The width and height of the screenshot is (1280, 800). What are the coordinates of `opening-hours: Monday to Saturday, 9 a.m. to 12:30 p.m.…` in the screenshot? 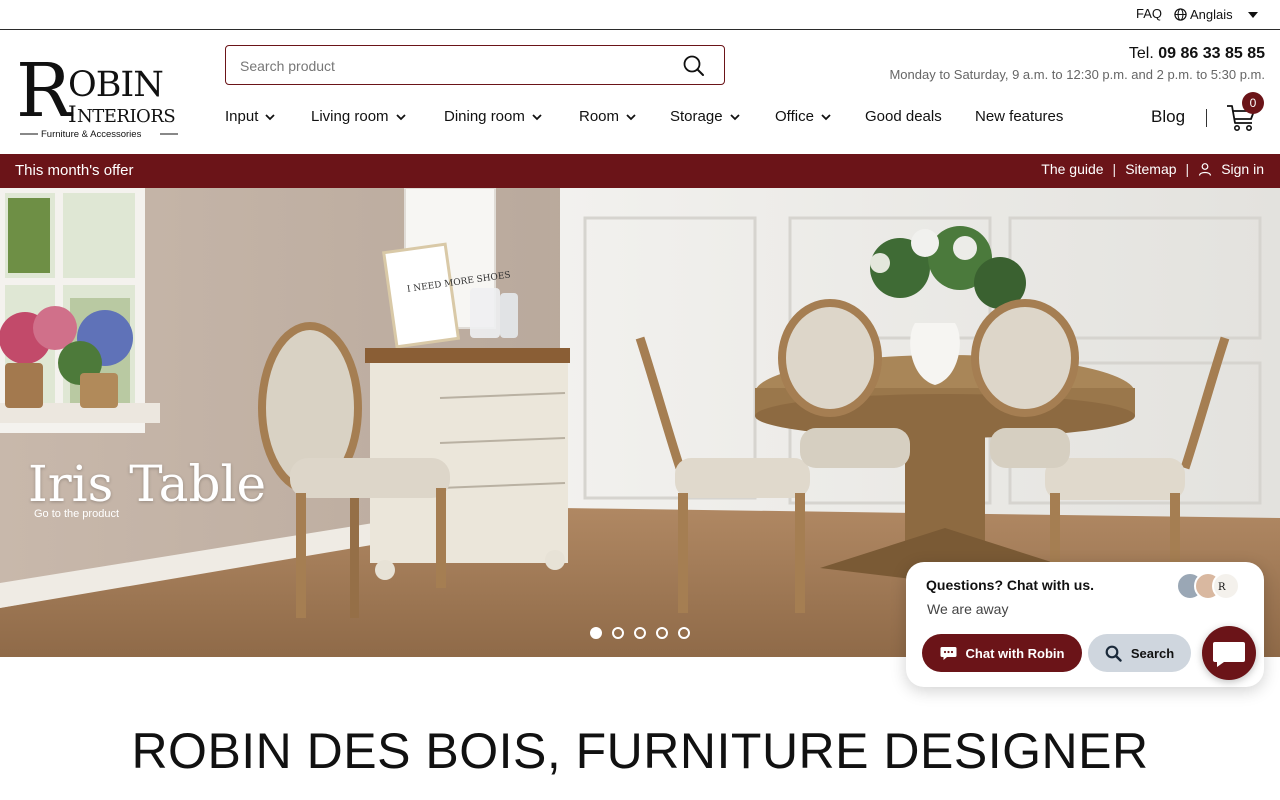 It's located at (1077, 74).